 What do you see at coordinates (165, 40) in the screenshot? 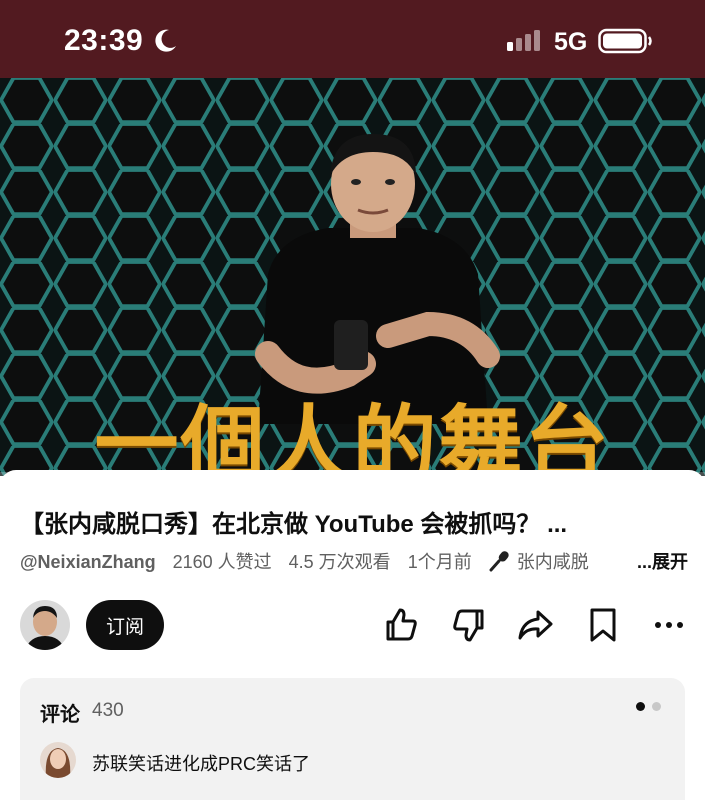
I see `moon-icon` at bounding box center [165, 40].